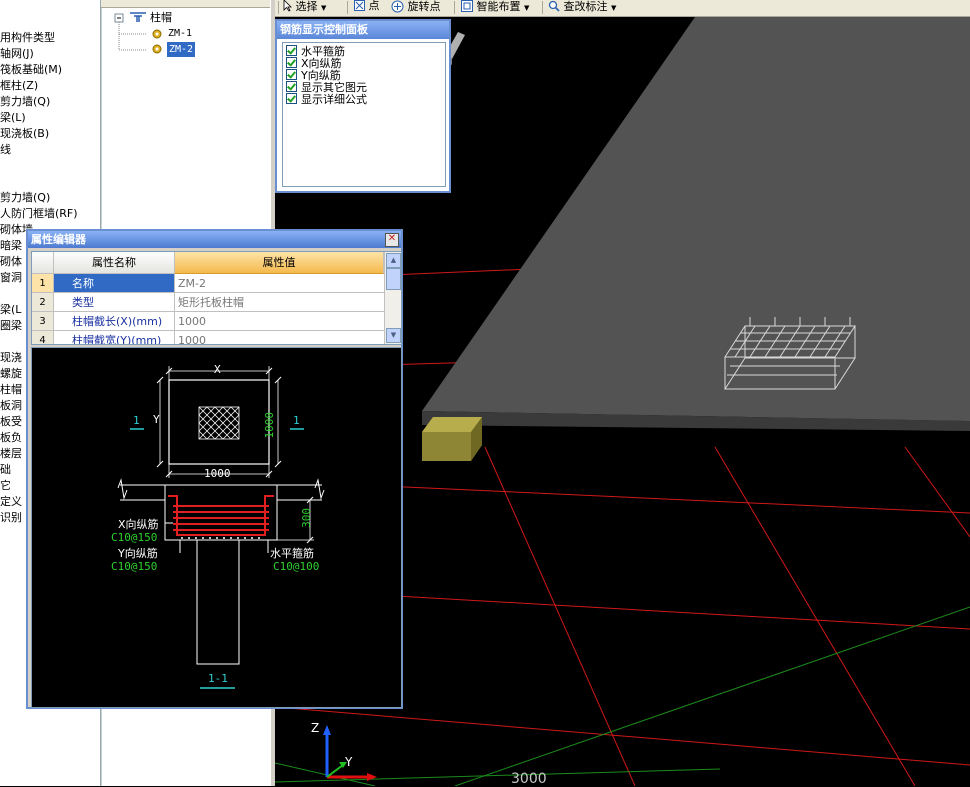 The height and width of the screenshot is (787, 970). Describe the element at coordinates (138, 553) in the screenshot. I see `y-rebar-label: Y向纵筋` at that location.